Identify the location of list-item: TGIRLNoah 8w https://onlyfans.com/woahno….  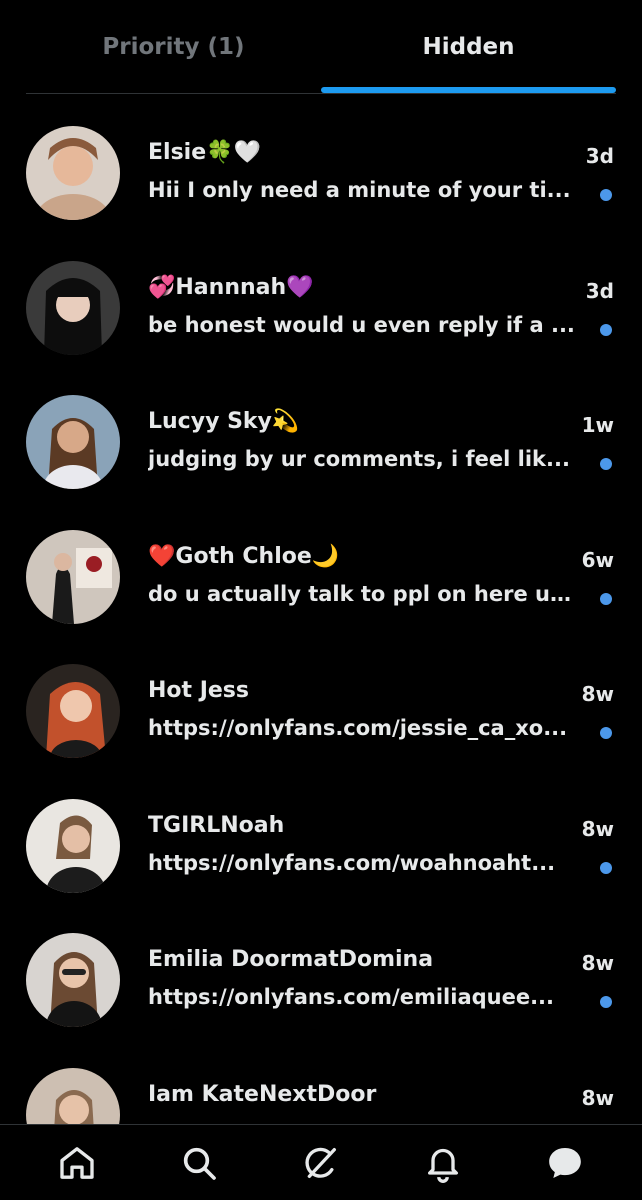
(321, 834).